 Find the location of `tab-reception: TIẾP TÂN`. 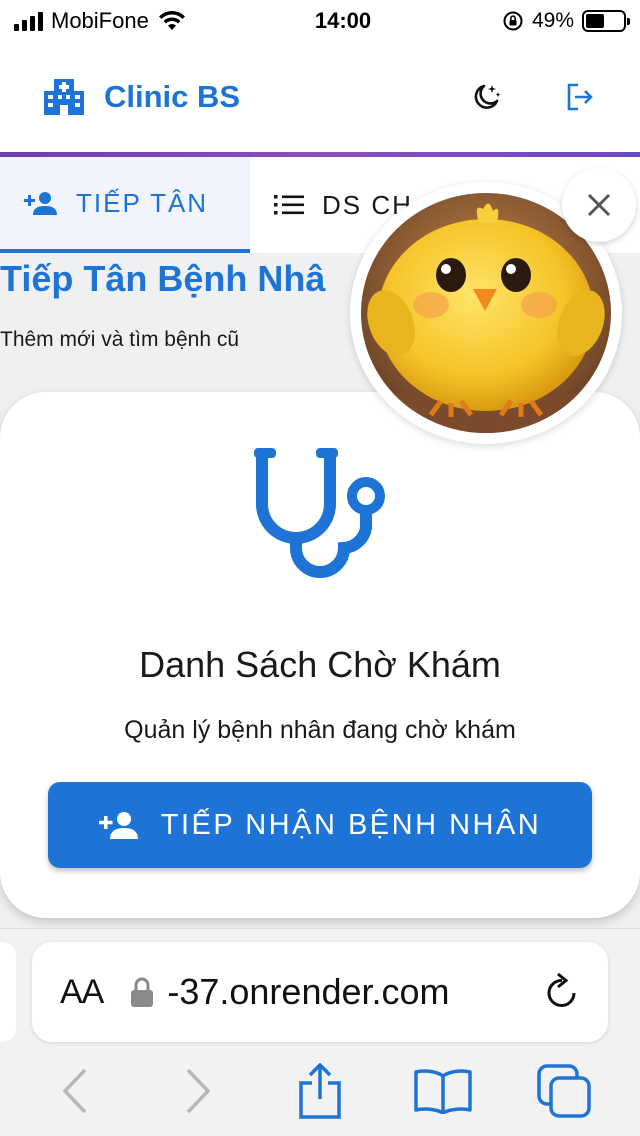

tab-reception: TIẾP TÂN is located at coordinates (125, 205).